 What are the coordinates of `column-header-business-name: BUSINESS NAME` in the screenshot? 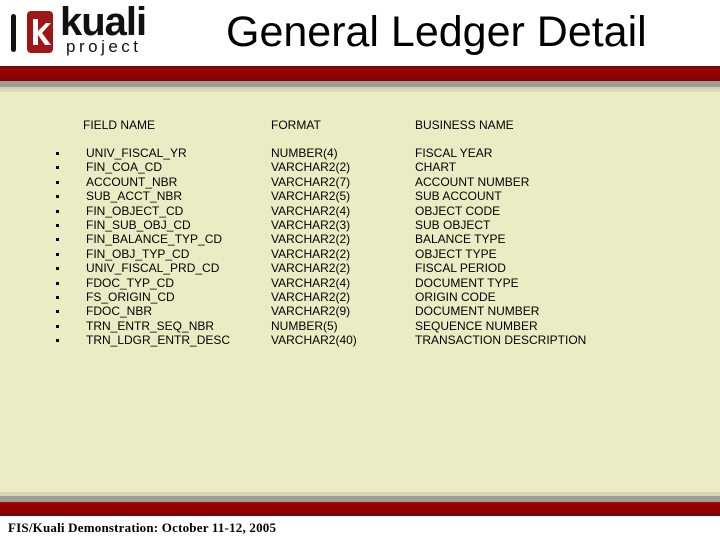 It's located at (464, 125).